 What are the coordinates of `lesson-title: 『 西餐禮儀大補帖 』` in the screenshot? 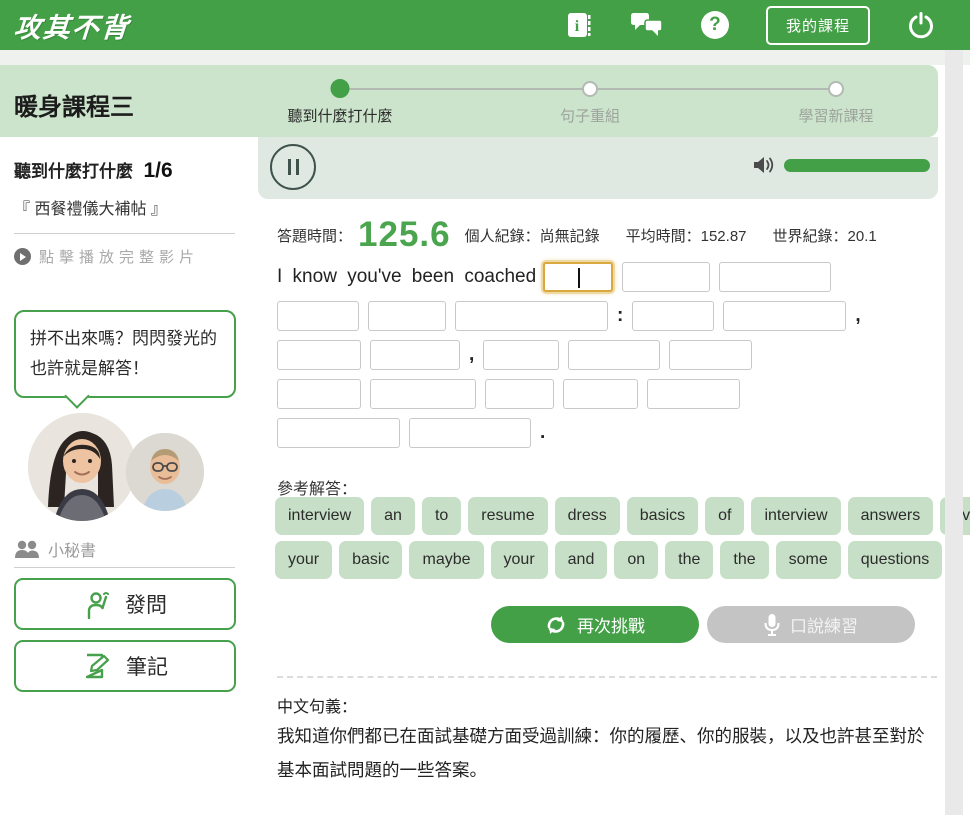 It's located at (90, 209).